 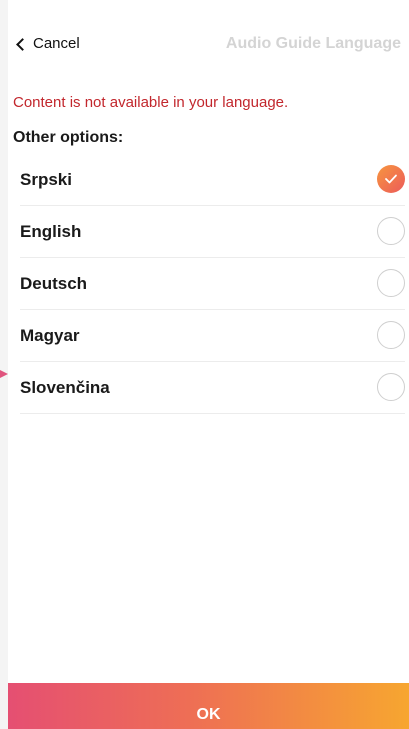 What do you see at coordinates (65, 387) in the screenshot?
I see `language-label: Slovenčina` at bounding box center [65, 387].